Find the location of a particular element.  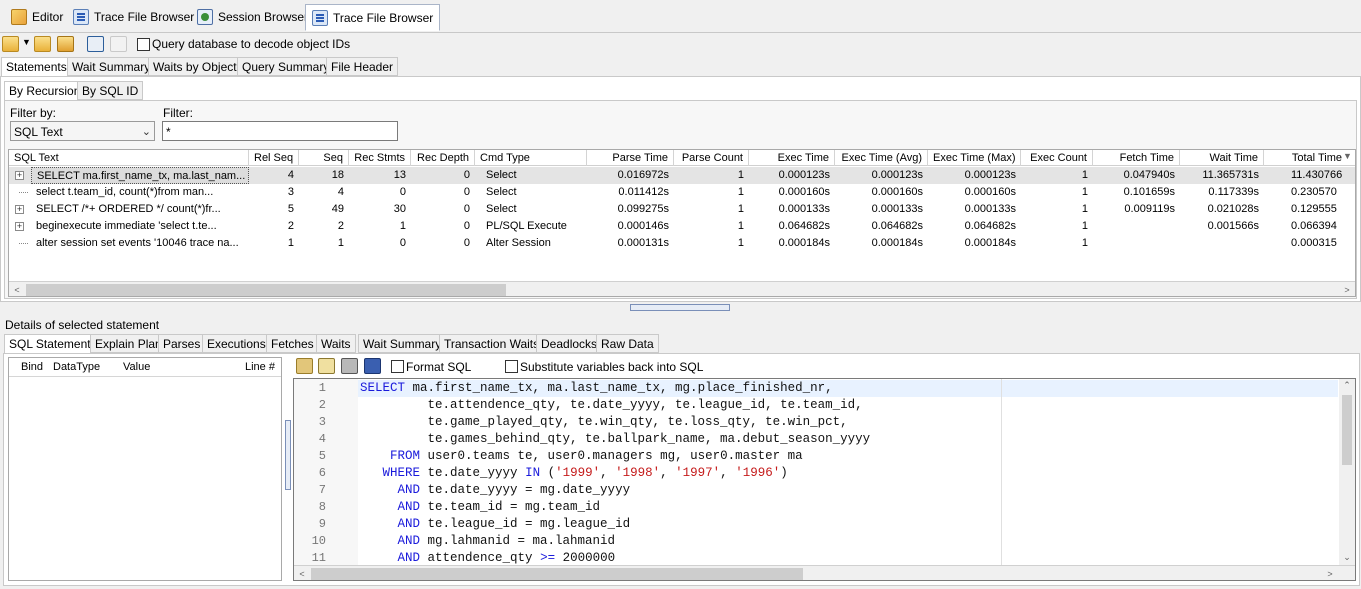

tab-wait-summary-details: Wait Summary is located at coordinates (402, 343).